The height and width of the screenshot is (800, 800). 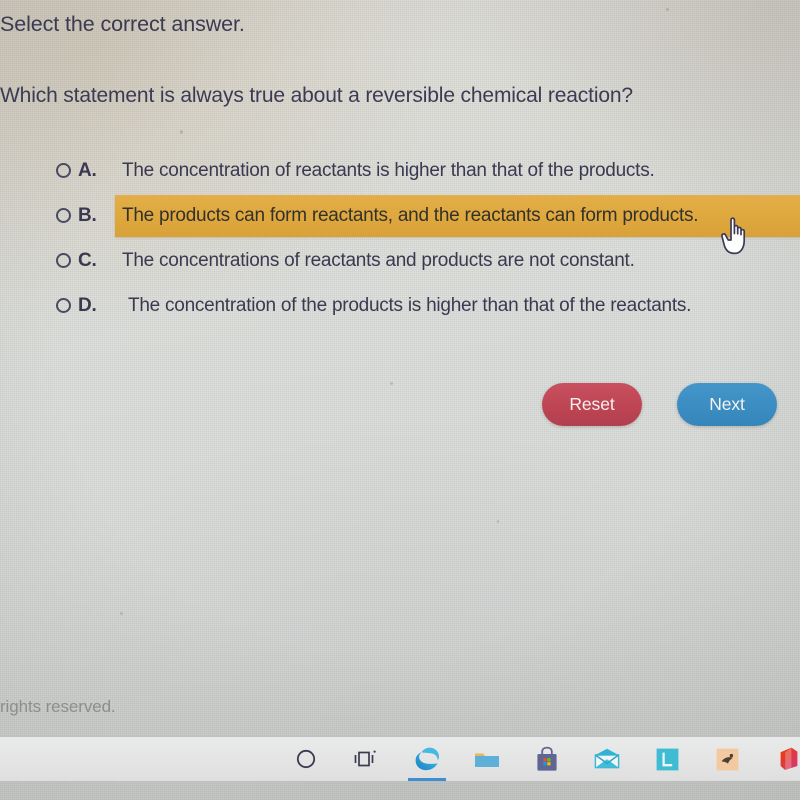 What do you see at coordinates (63, 215) in the screenshot?
I see `radio-button-b-icon` at bounding box center [63, 215].